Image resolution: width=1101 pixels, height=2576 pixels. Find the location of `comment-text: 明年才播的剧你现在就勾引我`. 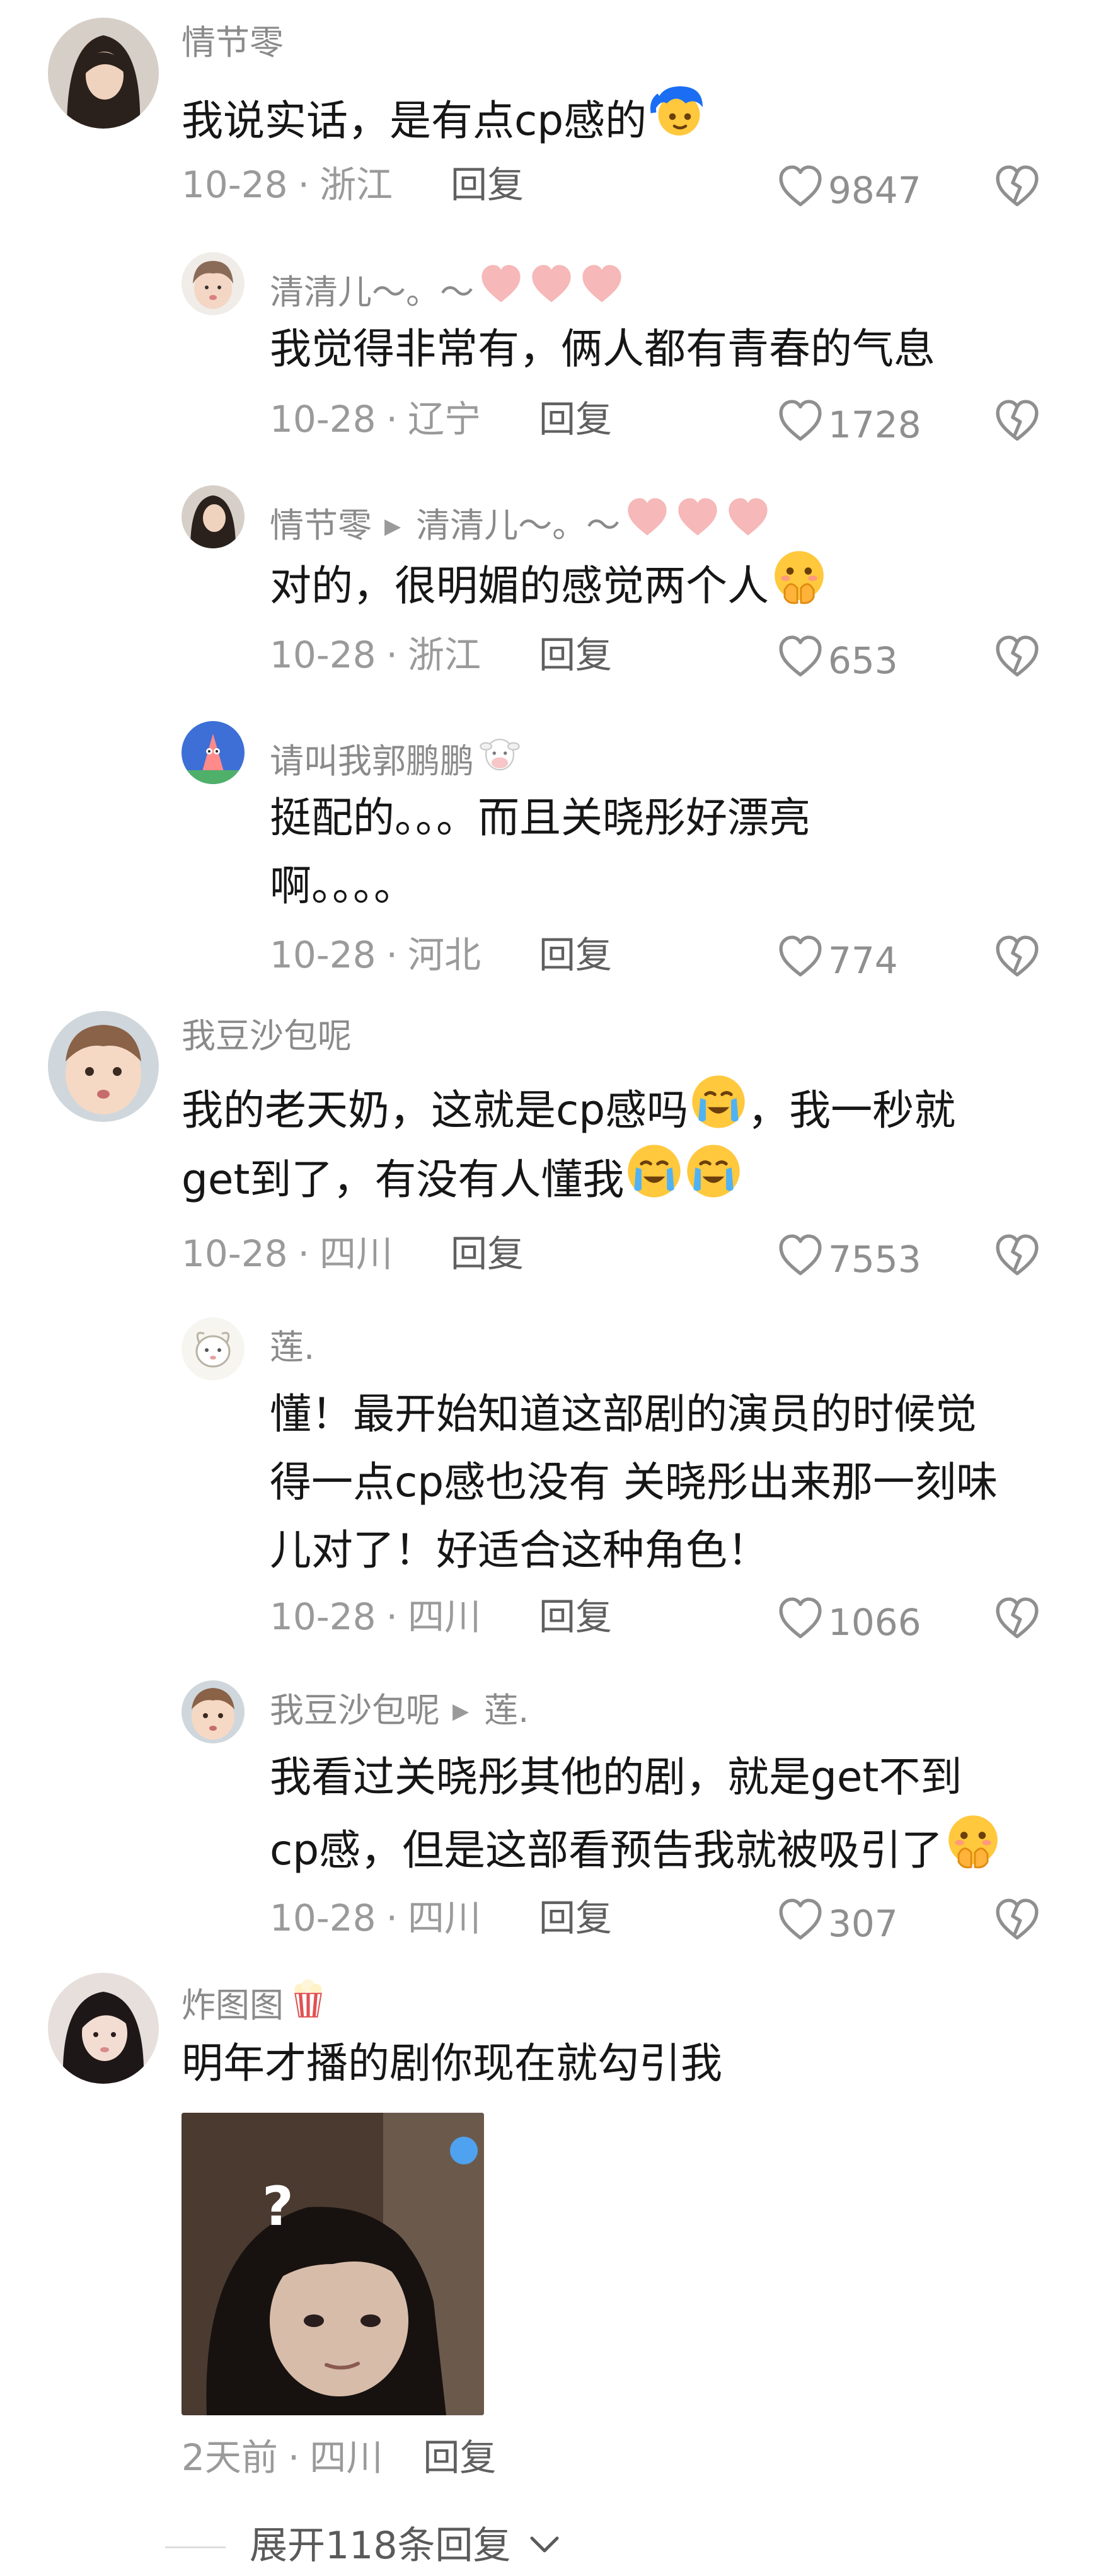

comment-text: 明年才播的剧你现在就勾引我 is located at coordinates (452, 2064).